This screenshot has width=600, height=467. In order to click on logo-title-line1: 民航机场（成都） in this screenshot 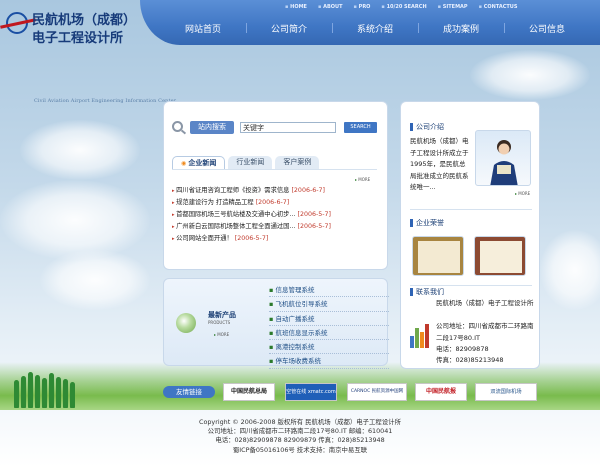, I will do `click(84, 20)`.